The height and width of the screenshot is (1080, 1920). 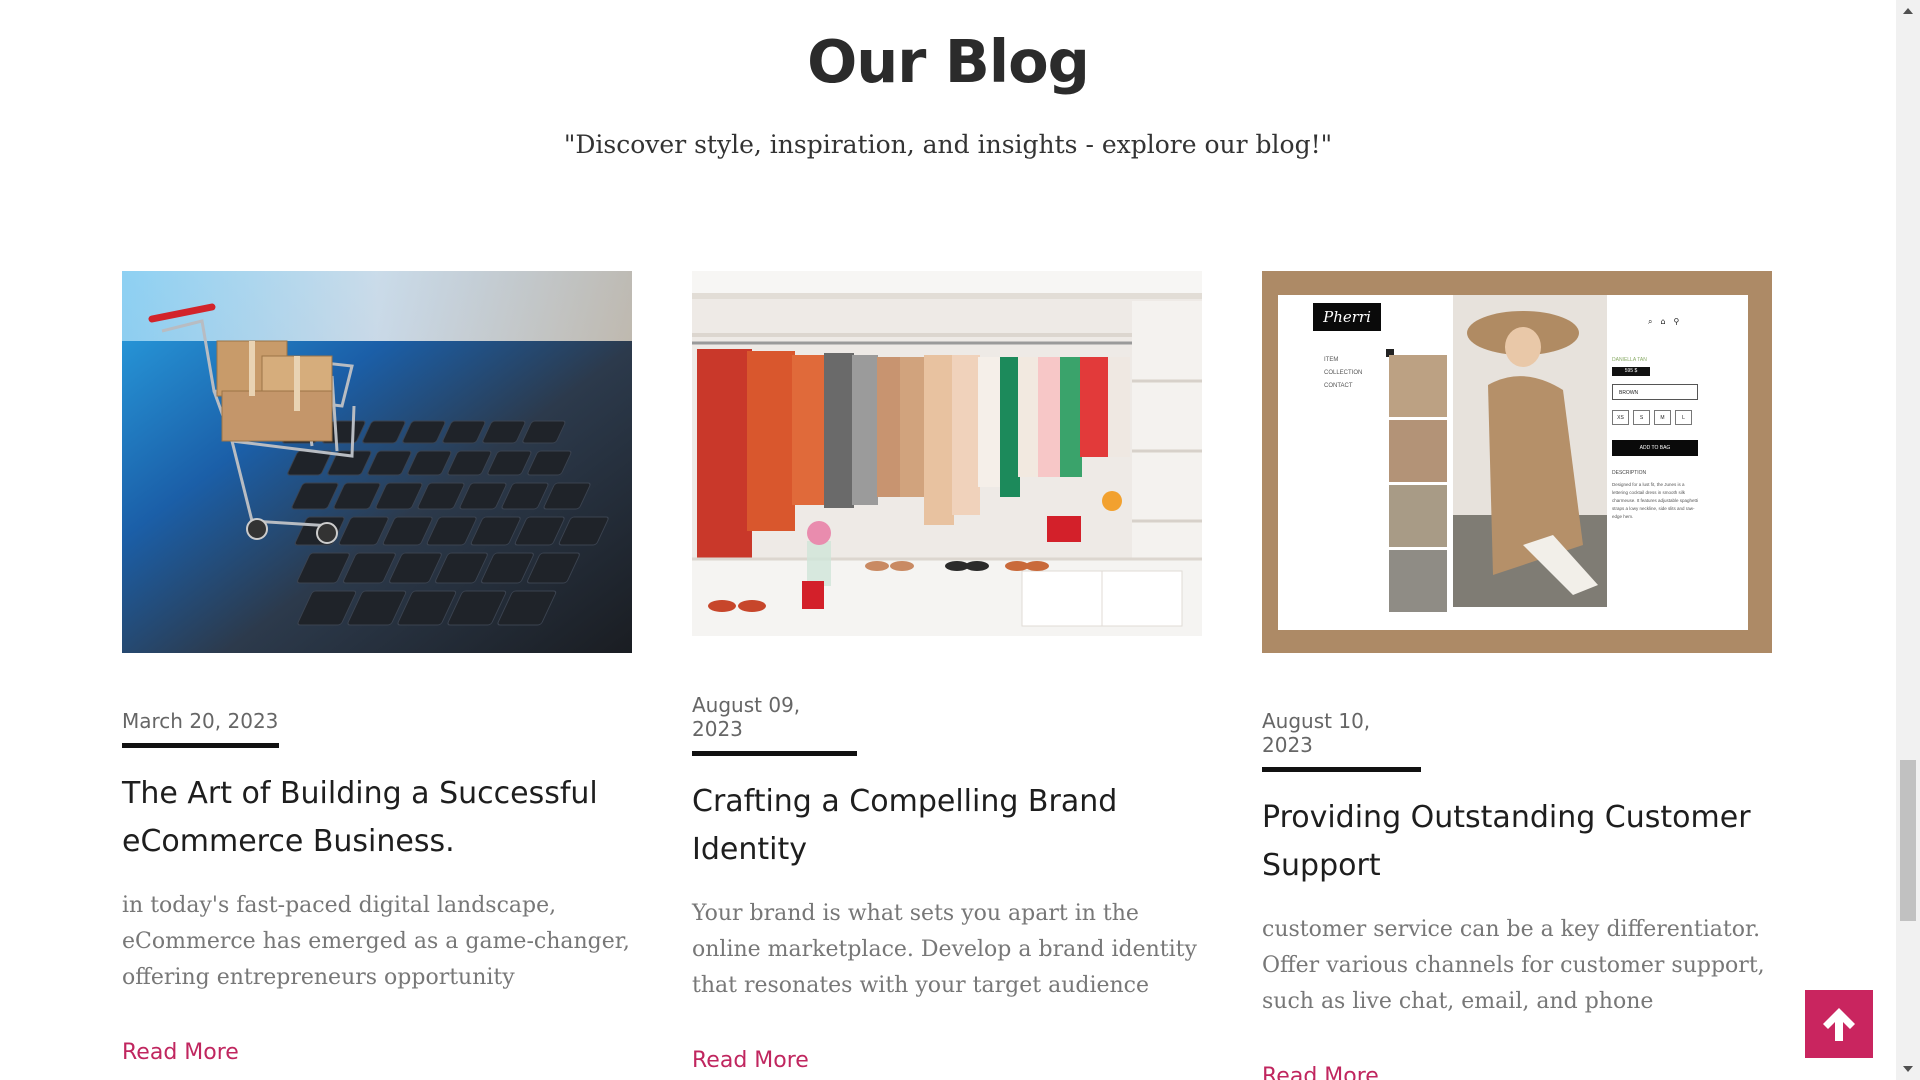 I want to click on scroll-down-arrow-icon, so click(x=1908, y=1069).